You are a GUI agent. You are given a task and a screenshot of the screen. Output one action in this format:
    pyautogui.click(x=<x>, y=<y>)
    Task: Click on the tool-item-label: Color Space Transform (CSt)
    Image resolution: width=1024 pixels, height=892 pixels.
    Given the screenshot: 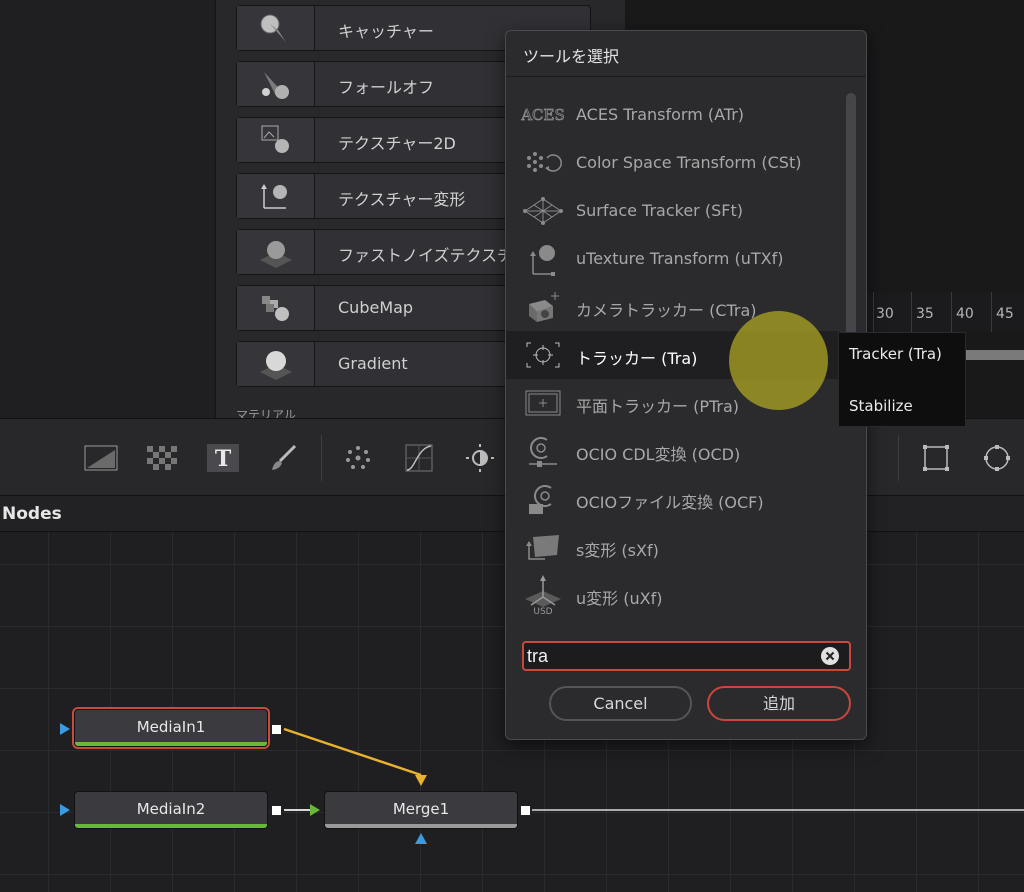 What is the action you would take?
    pyautogui.click(x=689, y=162)
    